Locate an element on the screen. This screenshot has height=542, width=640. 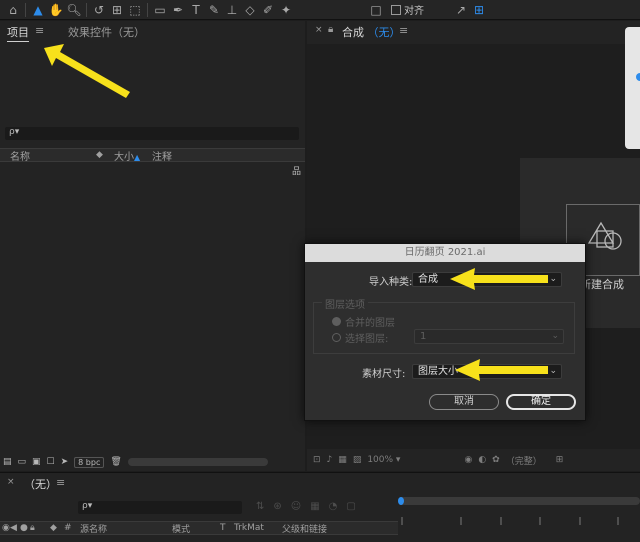
tab-project: 项目 is located at coordinates (18, 33).